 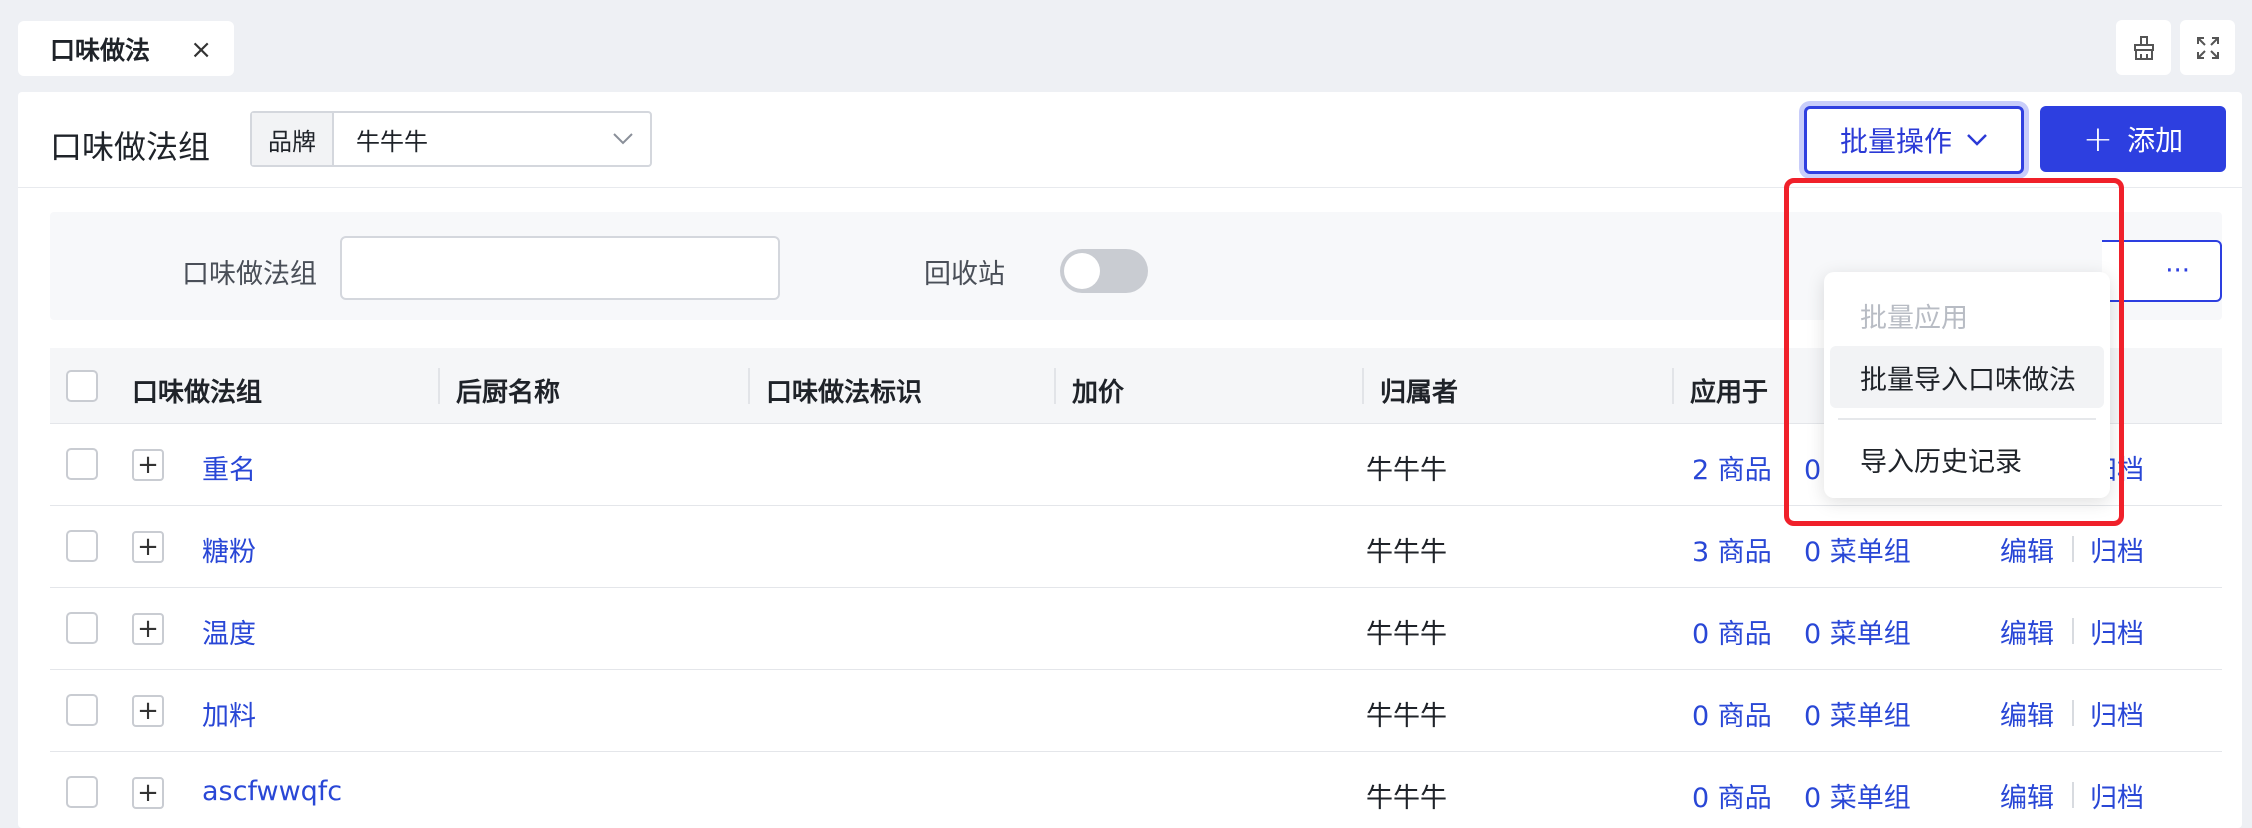 I want to click on page-title: 口味做法组, so click(x=130, y=147).